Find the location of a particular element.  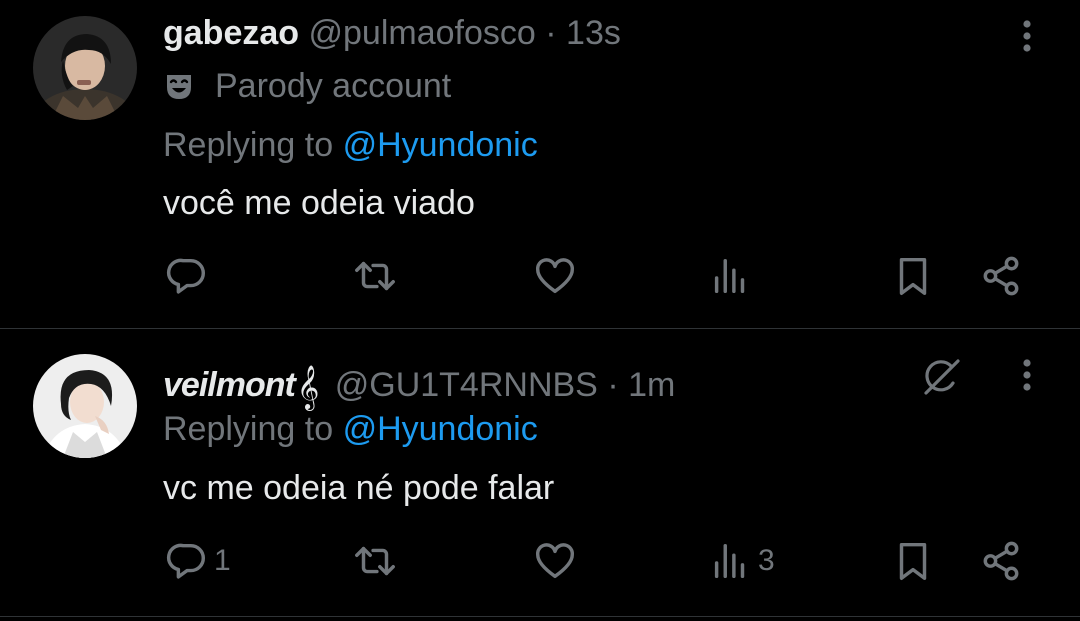

action-bar: 1 3 is located at coordinates (540, 561).